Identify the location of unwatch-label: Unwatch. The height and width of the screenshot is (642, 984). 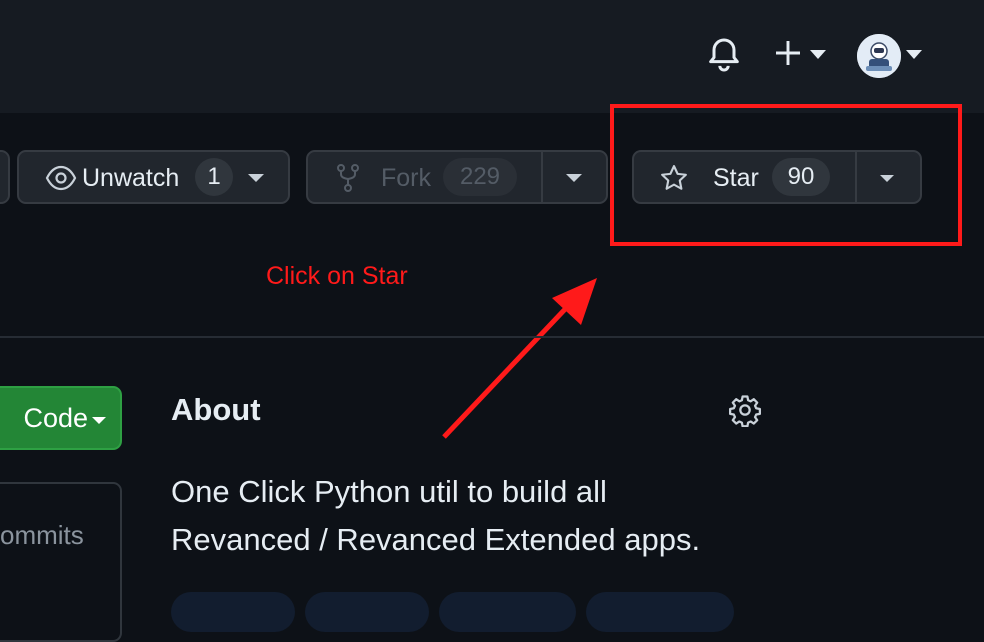
(131, 178).